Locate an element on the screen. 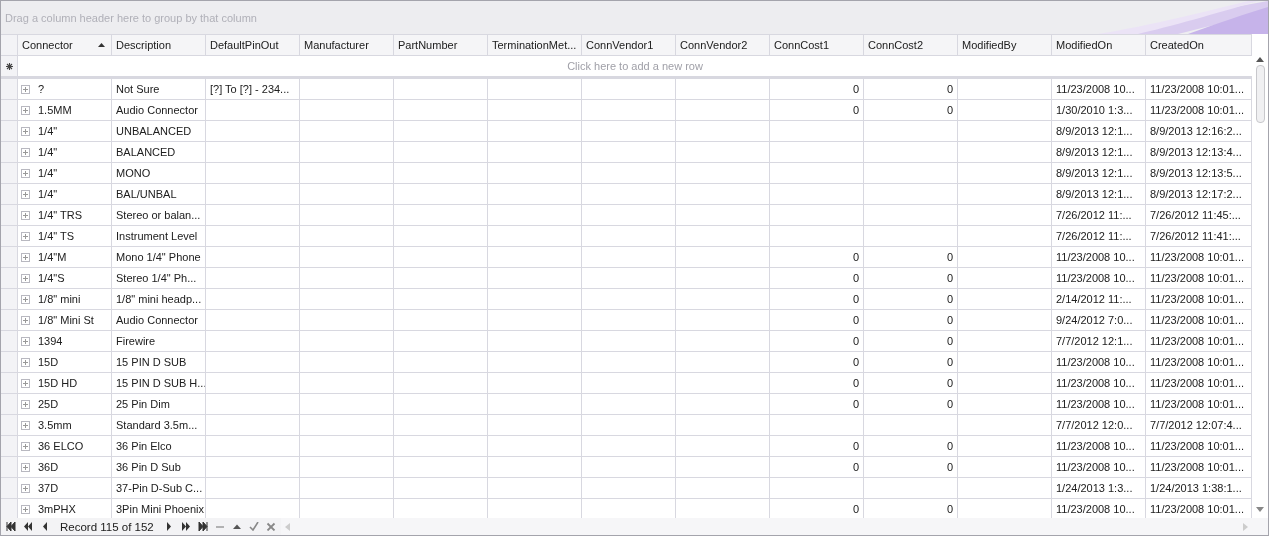  close-icon is located at coordinates (270, 526).